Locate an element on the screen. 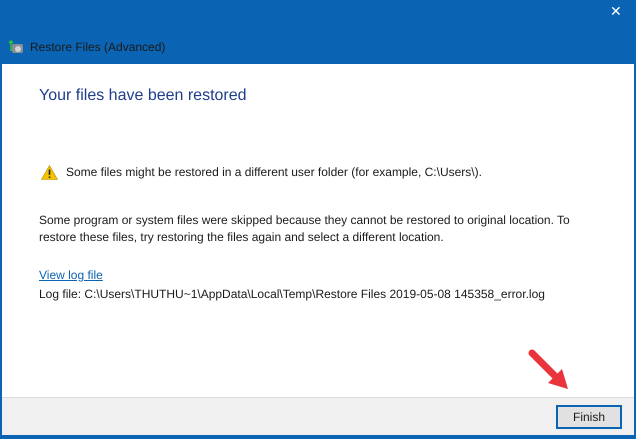 The height and width of the screenshot is (439, 636). log-file-path: Log file: C:\Users\THUTHU~1\AppData\Local\Temp\Restore Files 2019-05-08 145358_error.log is located at coordinates (292, 294).